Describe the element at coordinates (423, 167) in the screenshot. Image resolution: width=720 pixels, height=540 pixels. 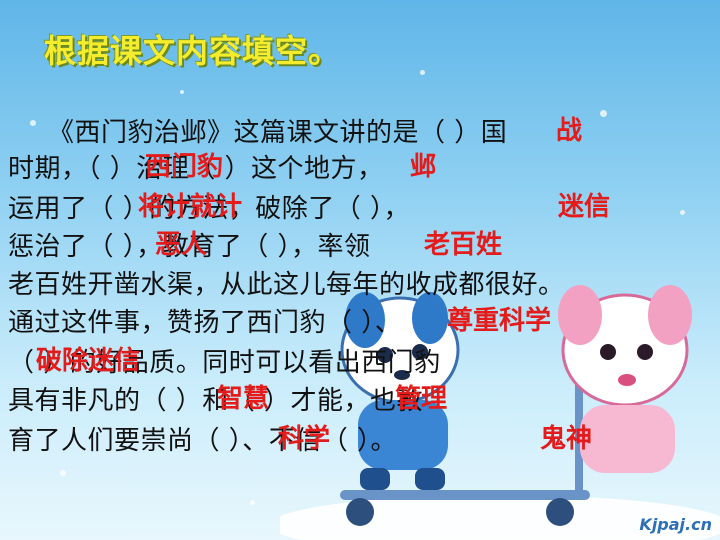
I see `answer-blank: 邺` at that location.